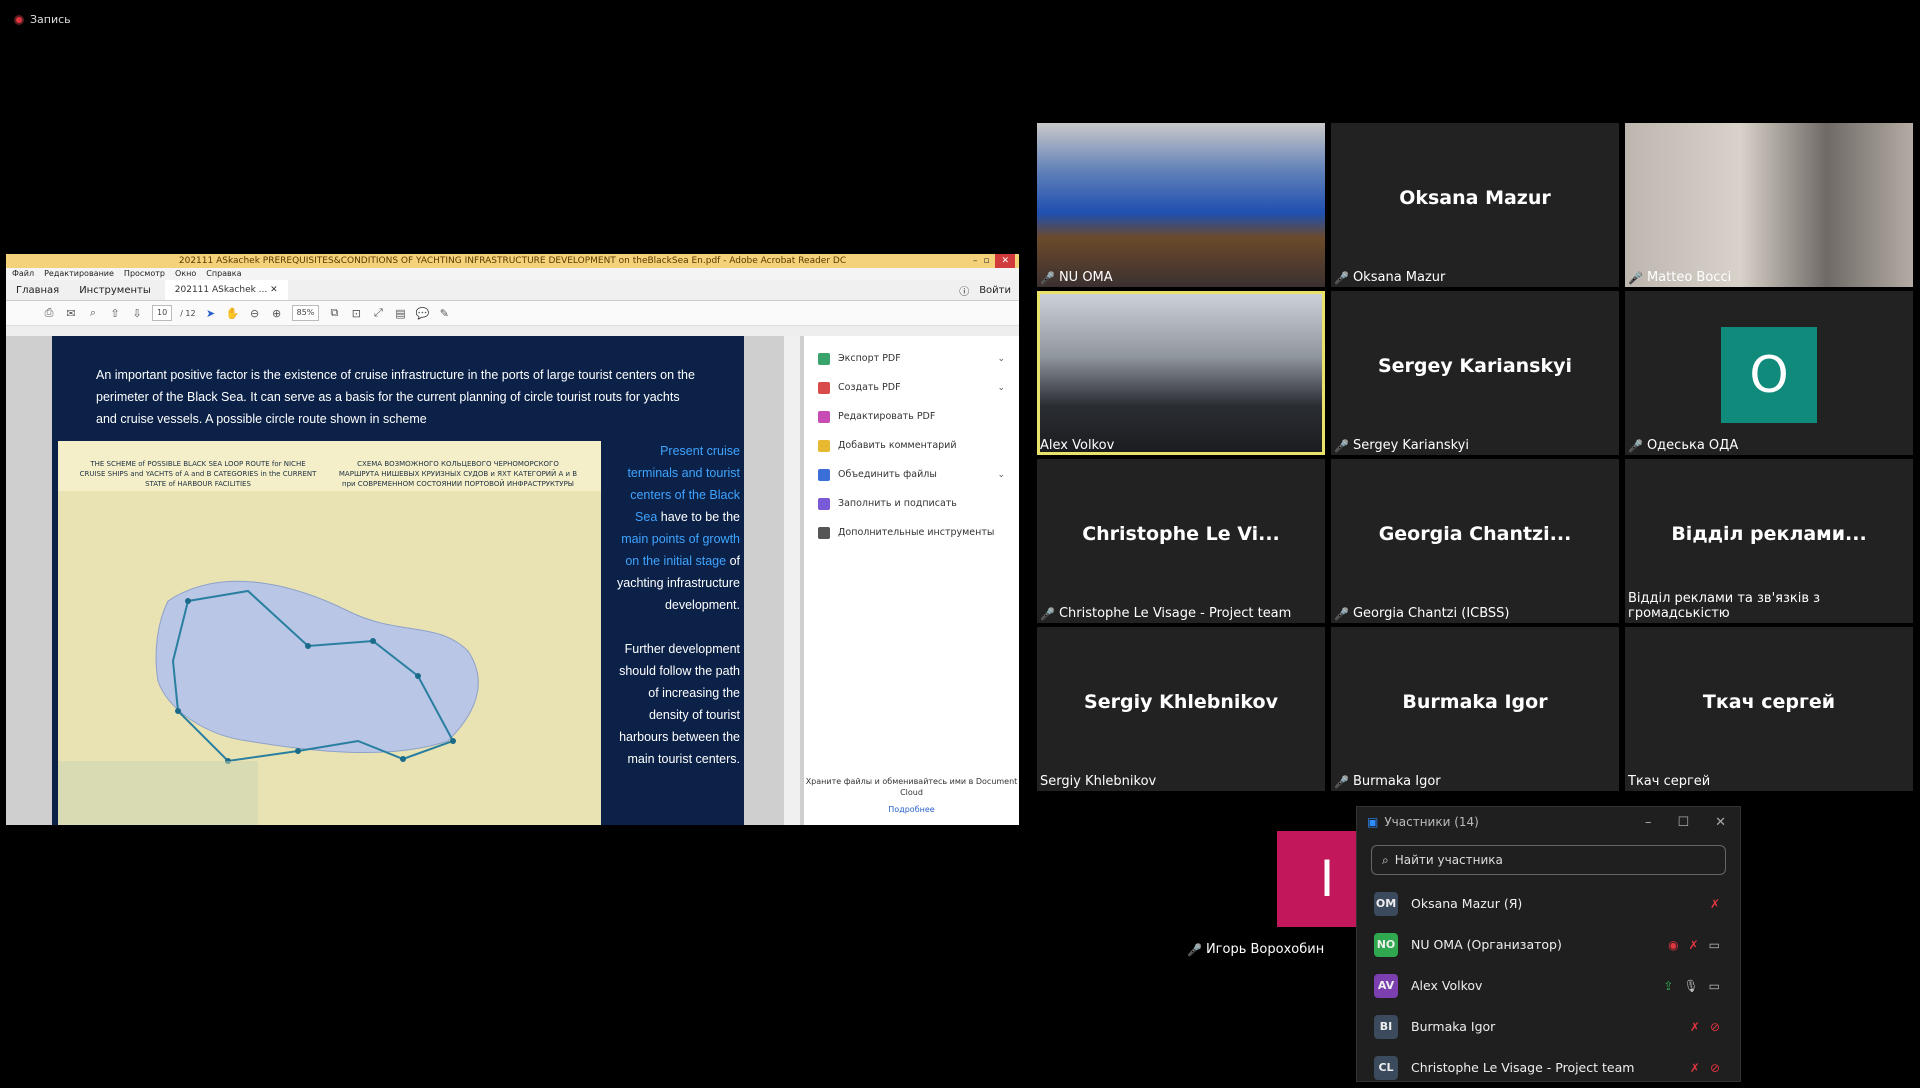 The height and width of the screenshot is (1088, 1920). Describe the element at coordinates (71, 313) in the screenshot. I see `email-icon: ✉` at that location.